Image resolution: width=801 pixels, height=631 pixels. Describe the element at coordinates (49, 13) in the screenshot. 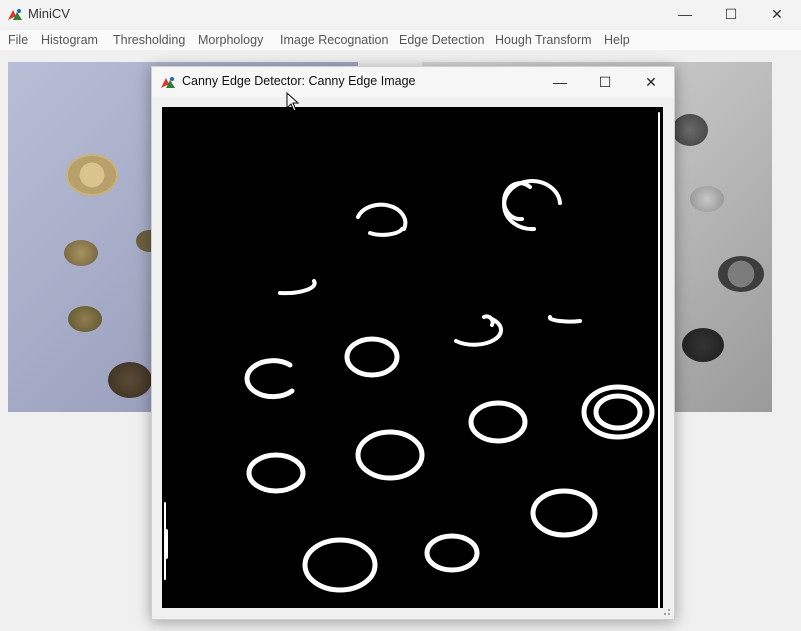

I see `window-title: MiniCV` at that location.